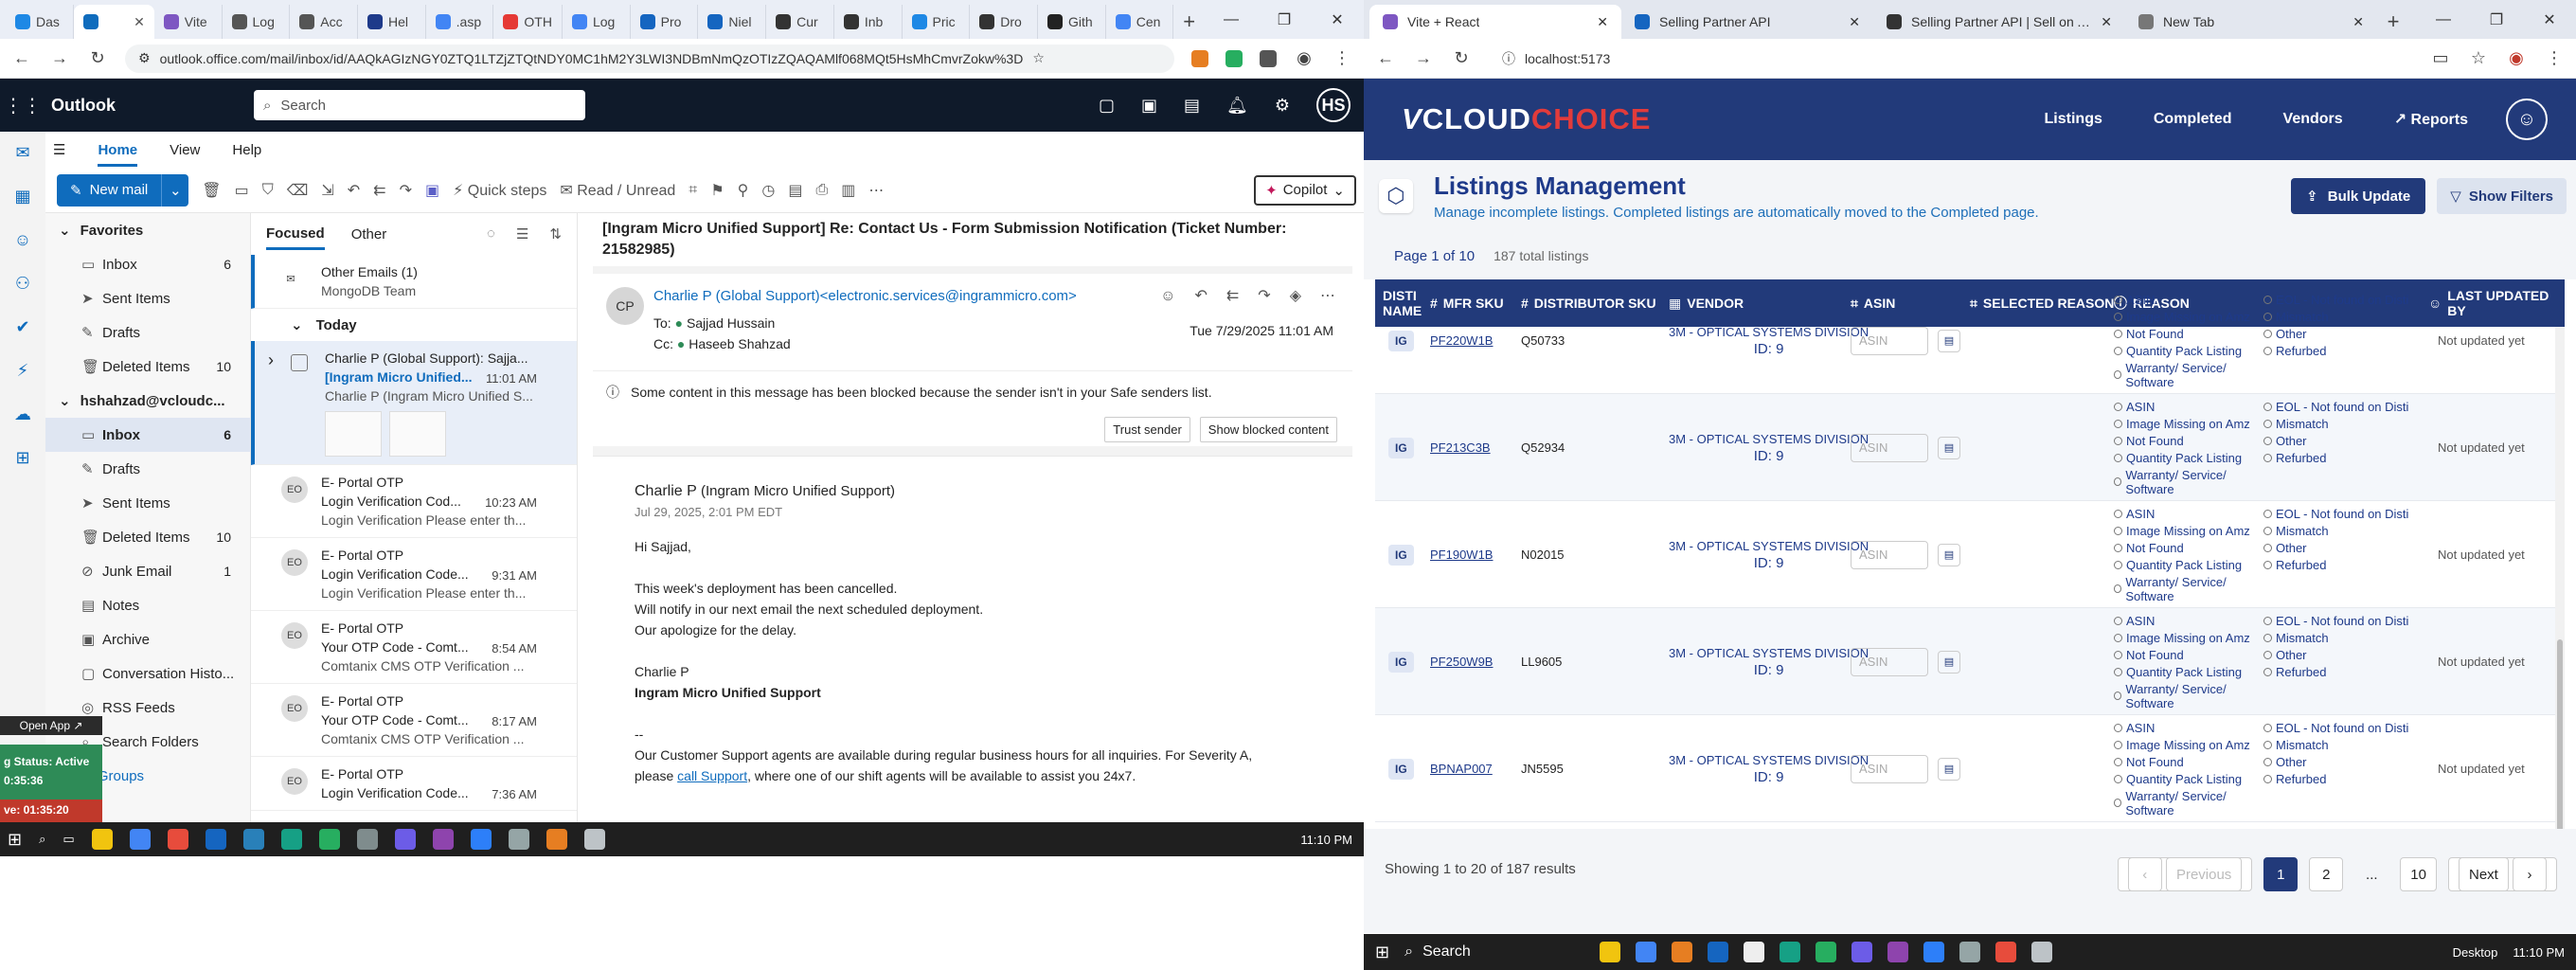  What do you see at coordinates (175, 190) in the screenshot?
I see `chevron-down-icon: ⌄` at bounding box center [175, 190].